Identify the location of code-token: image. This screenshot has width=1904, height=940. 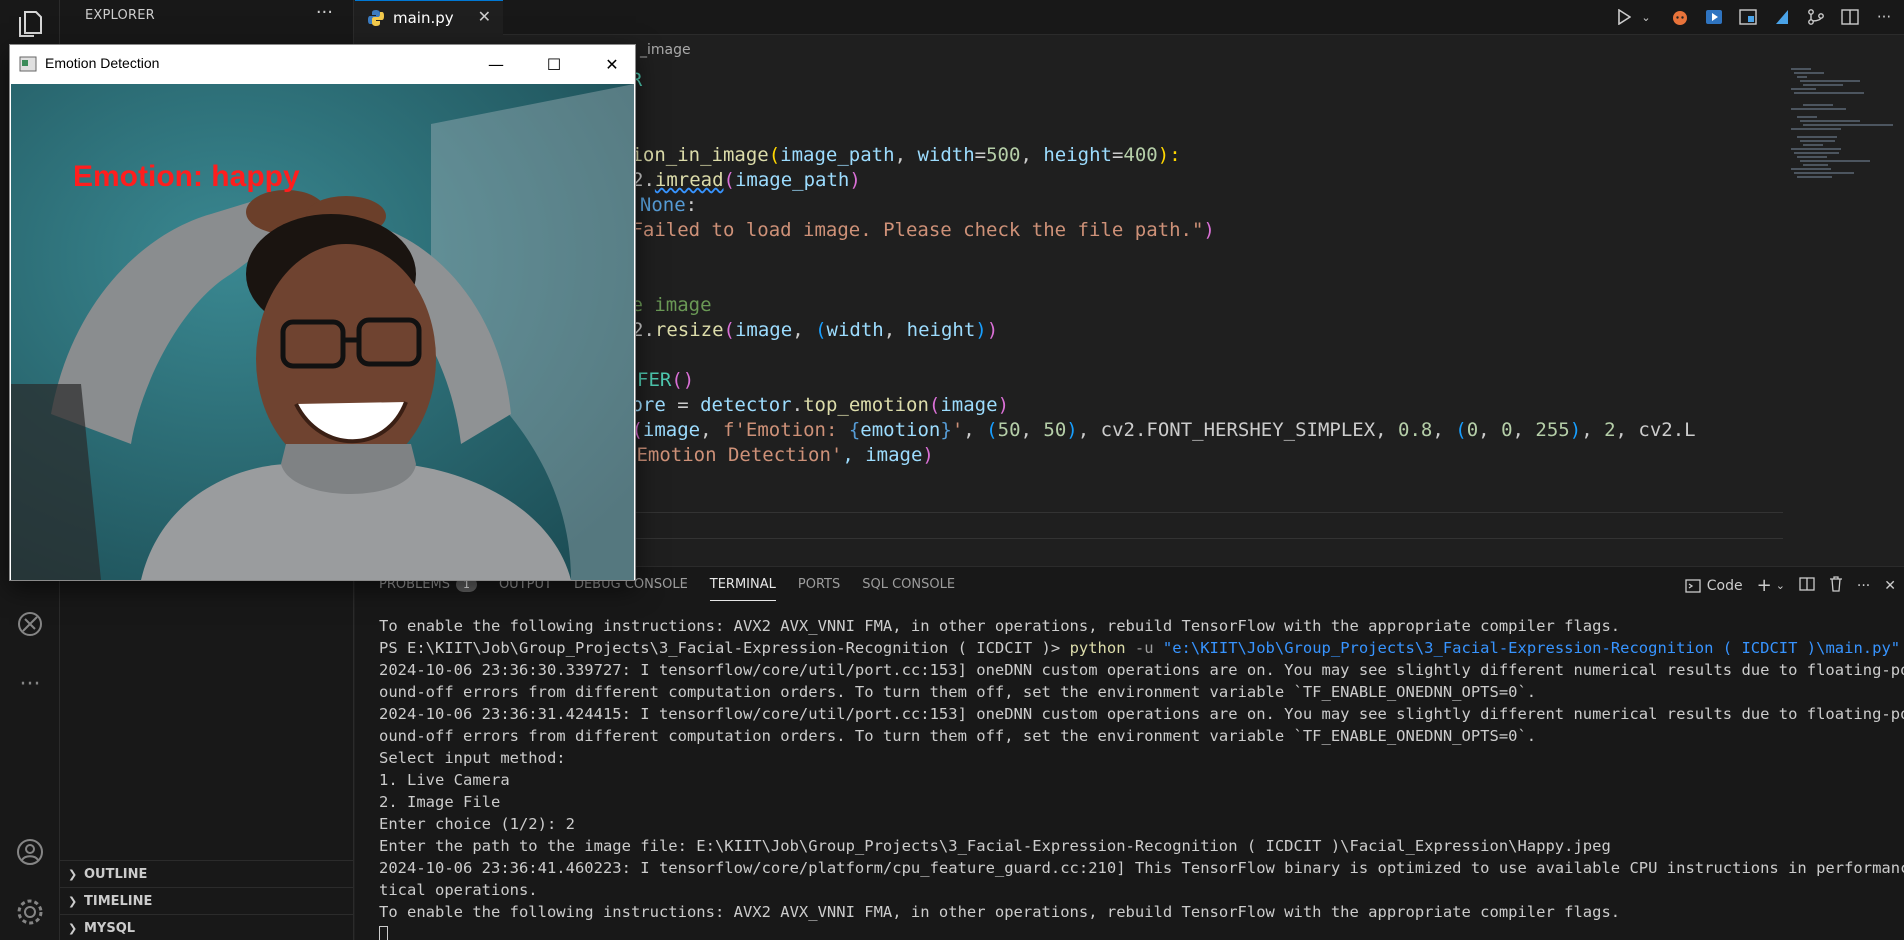
(671, 430).